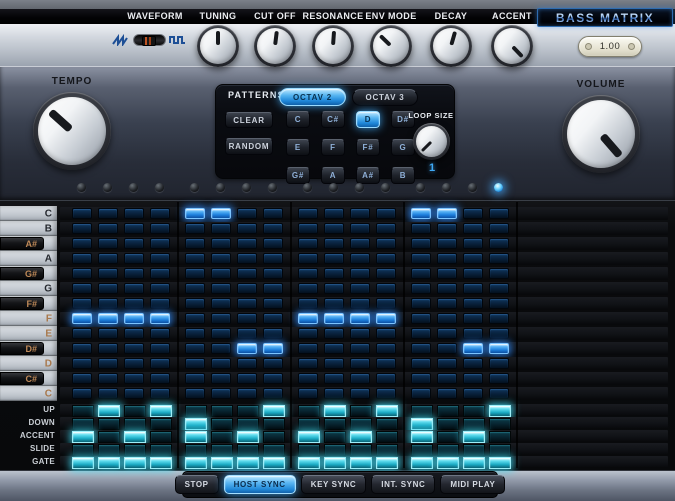 The width and height of the screenshot is (675, 501). I want to click on key-fs-row: F#, so click(28, 303).